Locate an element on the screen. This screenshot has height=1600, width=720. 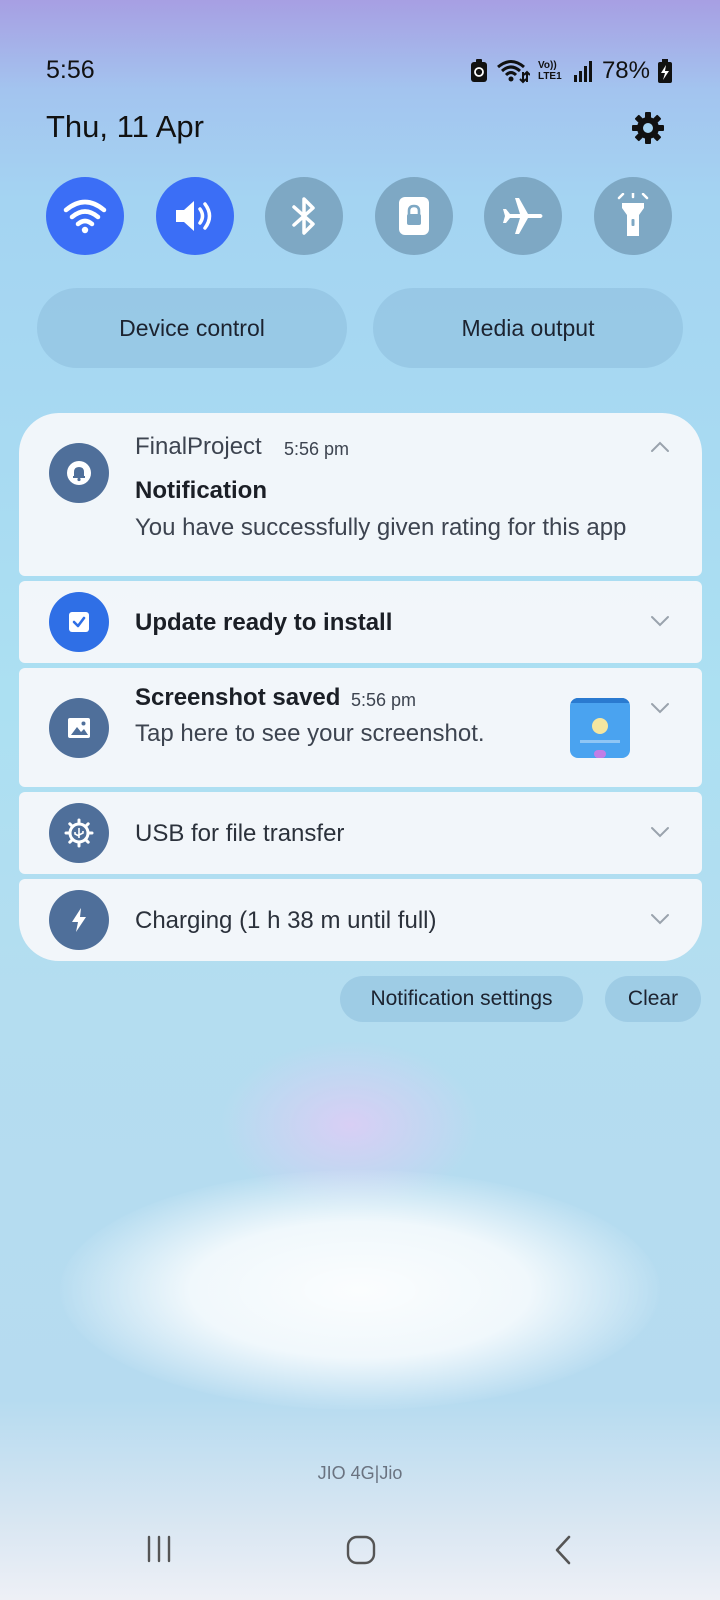
bell-icon is located at coordinates (79, 473).